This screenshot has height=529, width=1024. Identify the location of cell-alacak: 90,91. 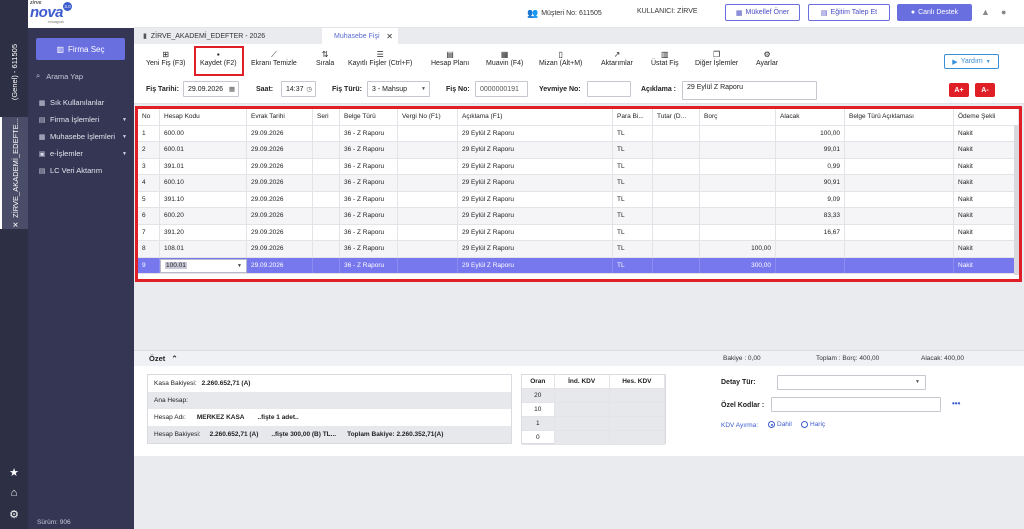
(810, 183).